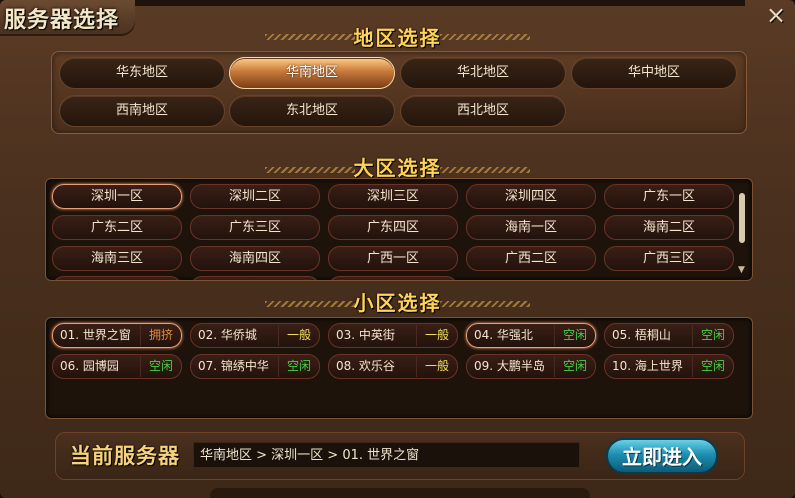 The image size is (795, 498). I want to click on region-button: 华南地区, so click(312, 73).